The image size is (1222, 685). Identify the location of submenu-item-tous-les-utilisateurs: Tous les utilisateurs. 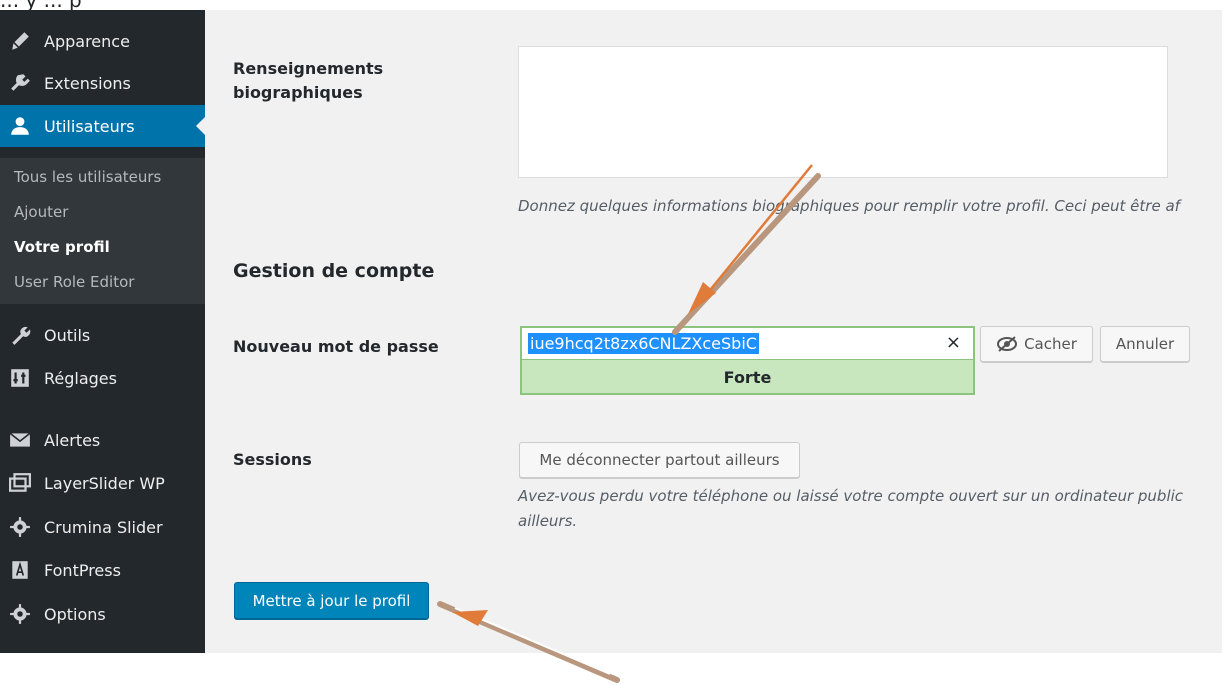
(87, 177).